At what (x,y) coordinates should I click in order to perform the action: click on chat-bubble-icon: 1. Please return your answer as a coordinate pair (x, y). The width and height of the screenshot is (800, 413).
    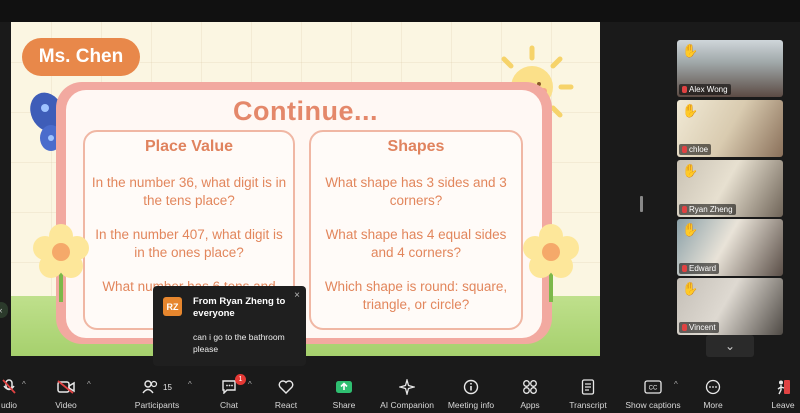
    Looking at the image, I should click on (233, 386).